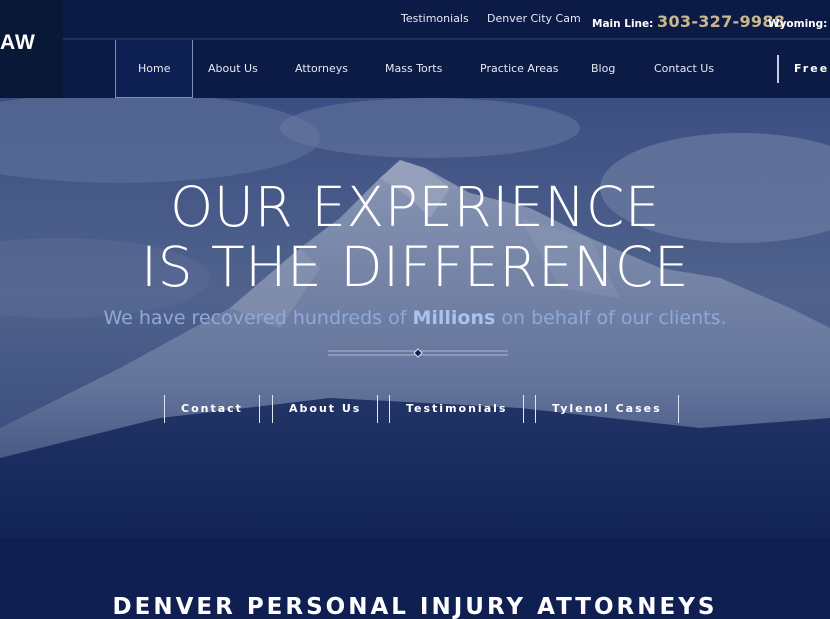 Image resolution: width=830 pixels, height=619 pixels. I want to click on section-title: DENVER PERSONAL INJURY ATTORNEYS, so click(415, 606).